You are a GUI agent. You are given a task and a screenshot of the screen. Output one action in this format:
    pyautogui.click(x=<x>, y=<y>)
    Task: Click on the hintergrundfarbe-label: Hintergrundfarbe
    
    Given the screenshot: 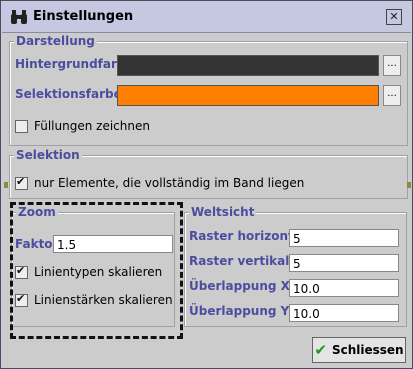 What is the action you would take?
    pyautogui.click(x=74, y=64)
    